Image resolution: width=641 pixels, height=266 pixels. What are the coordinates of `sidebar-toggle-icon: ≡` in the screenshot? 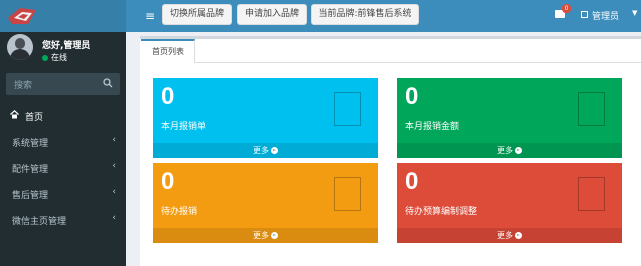 It's located at (151, 16).